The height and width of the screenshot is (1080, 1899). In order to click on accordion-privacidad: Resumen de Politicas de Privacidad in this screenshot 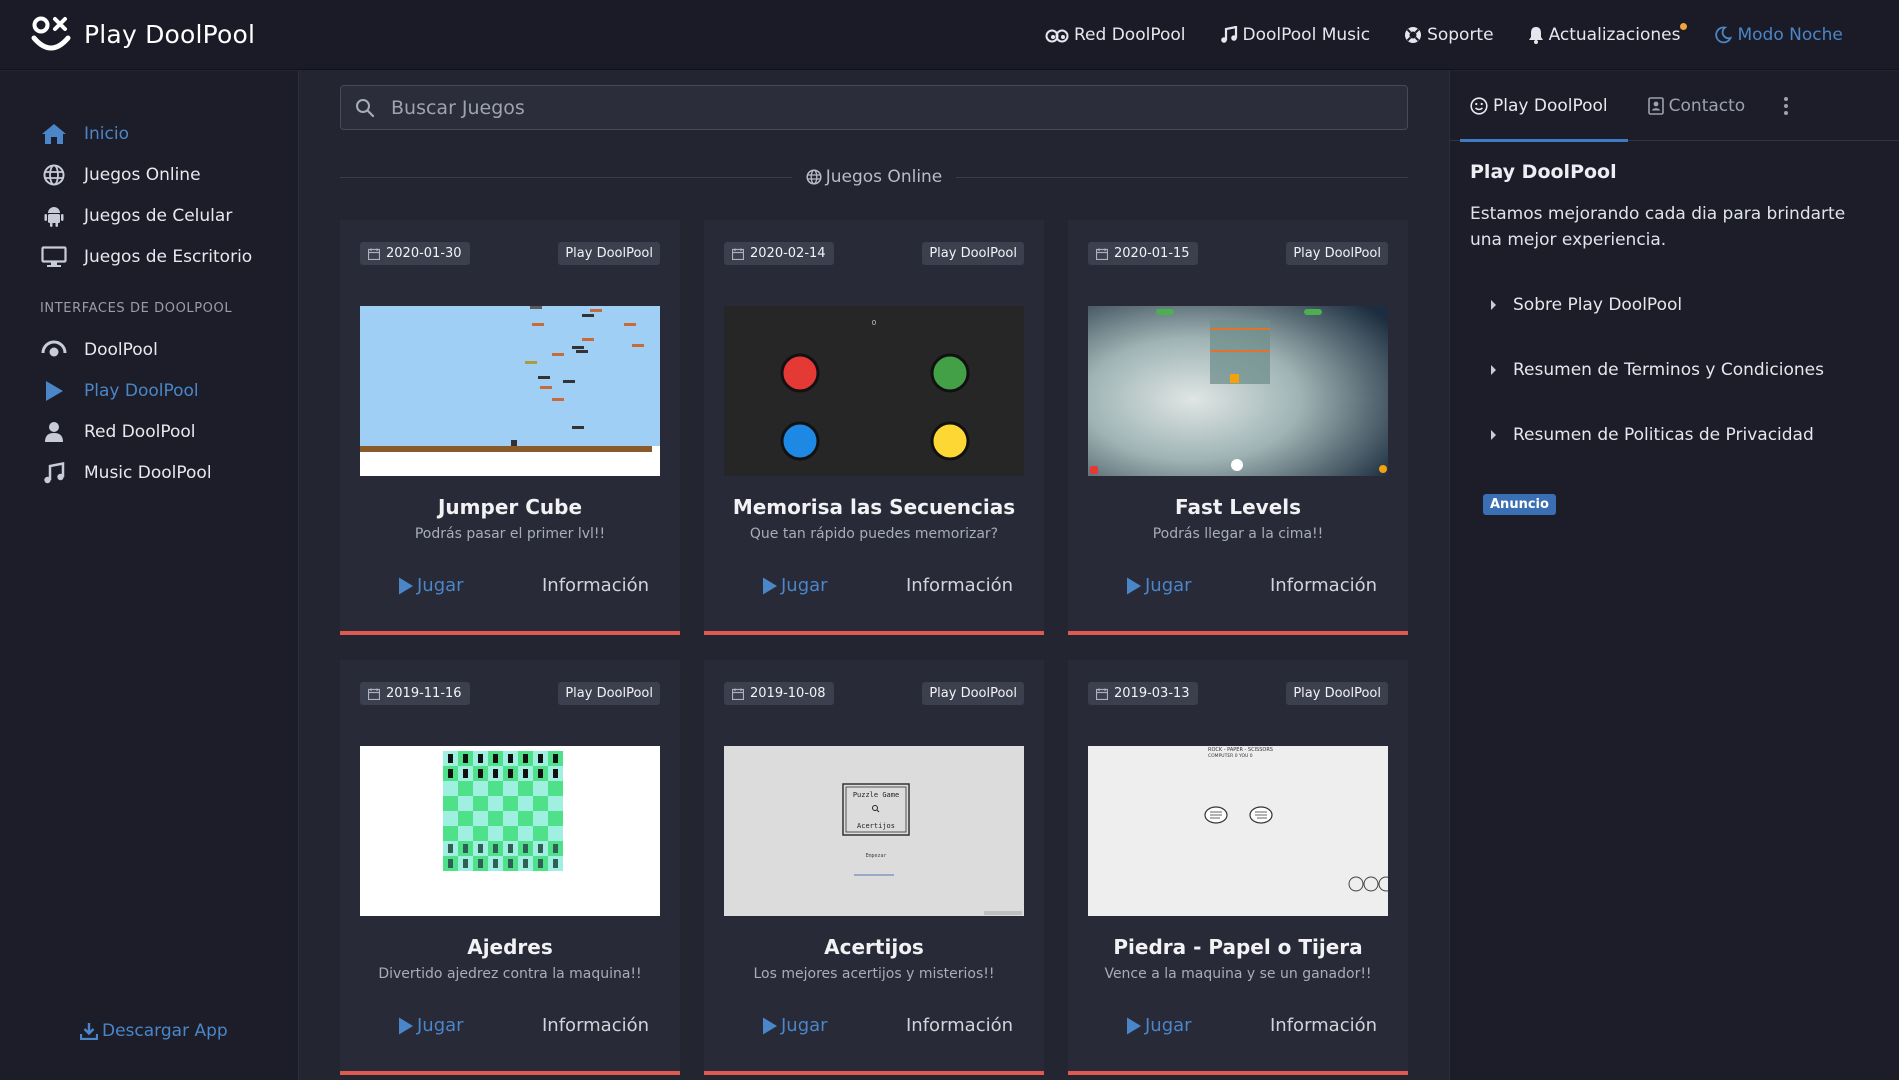, I will do `click(1652, 435)`.